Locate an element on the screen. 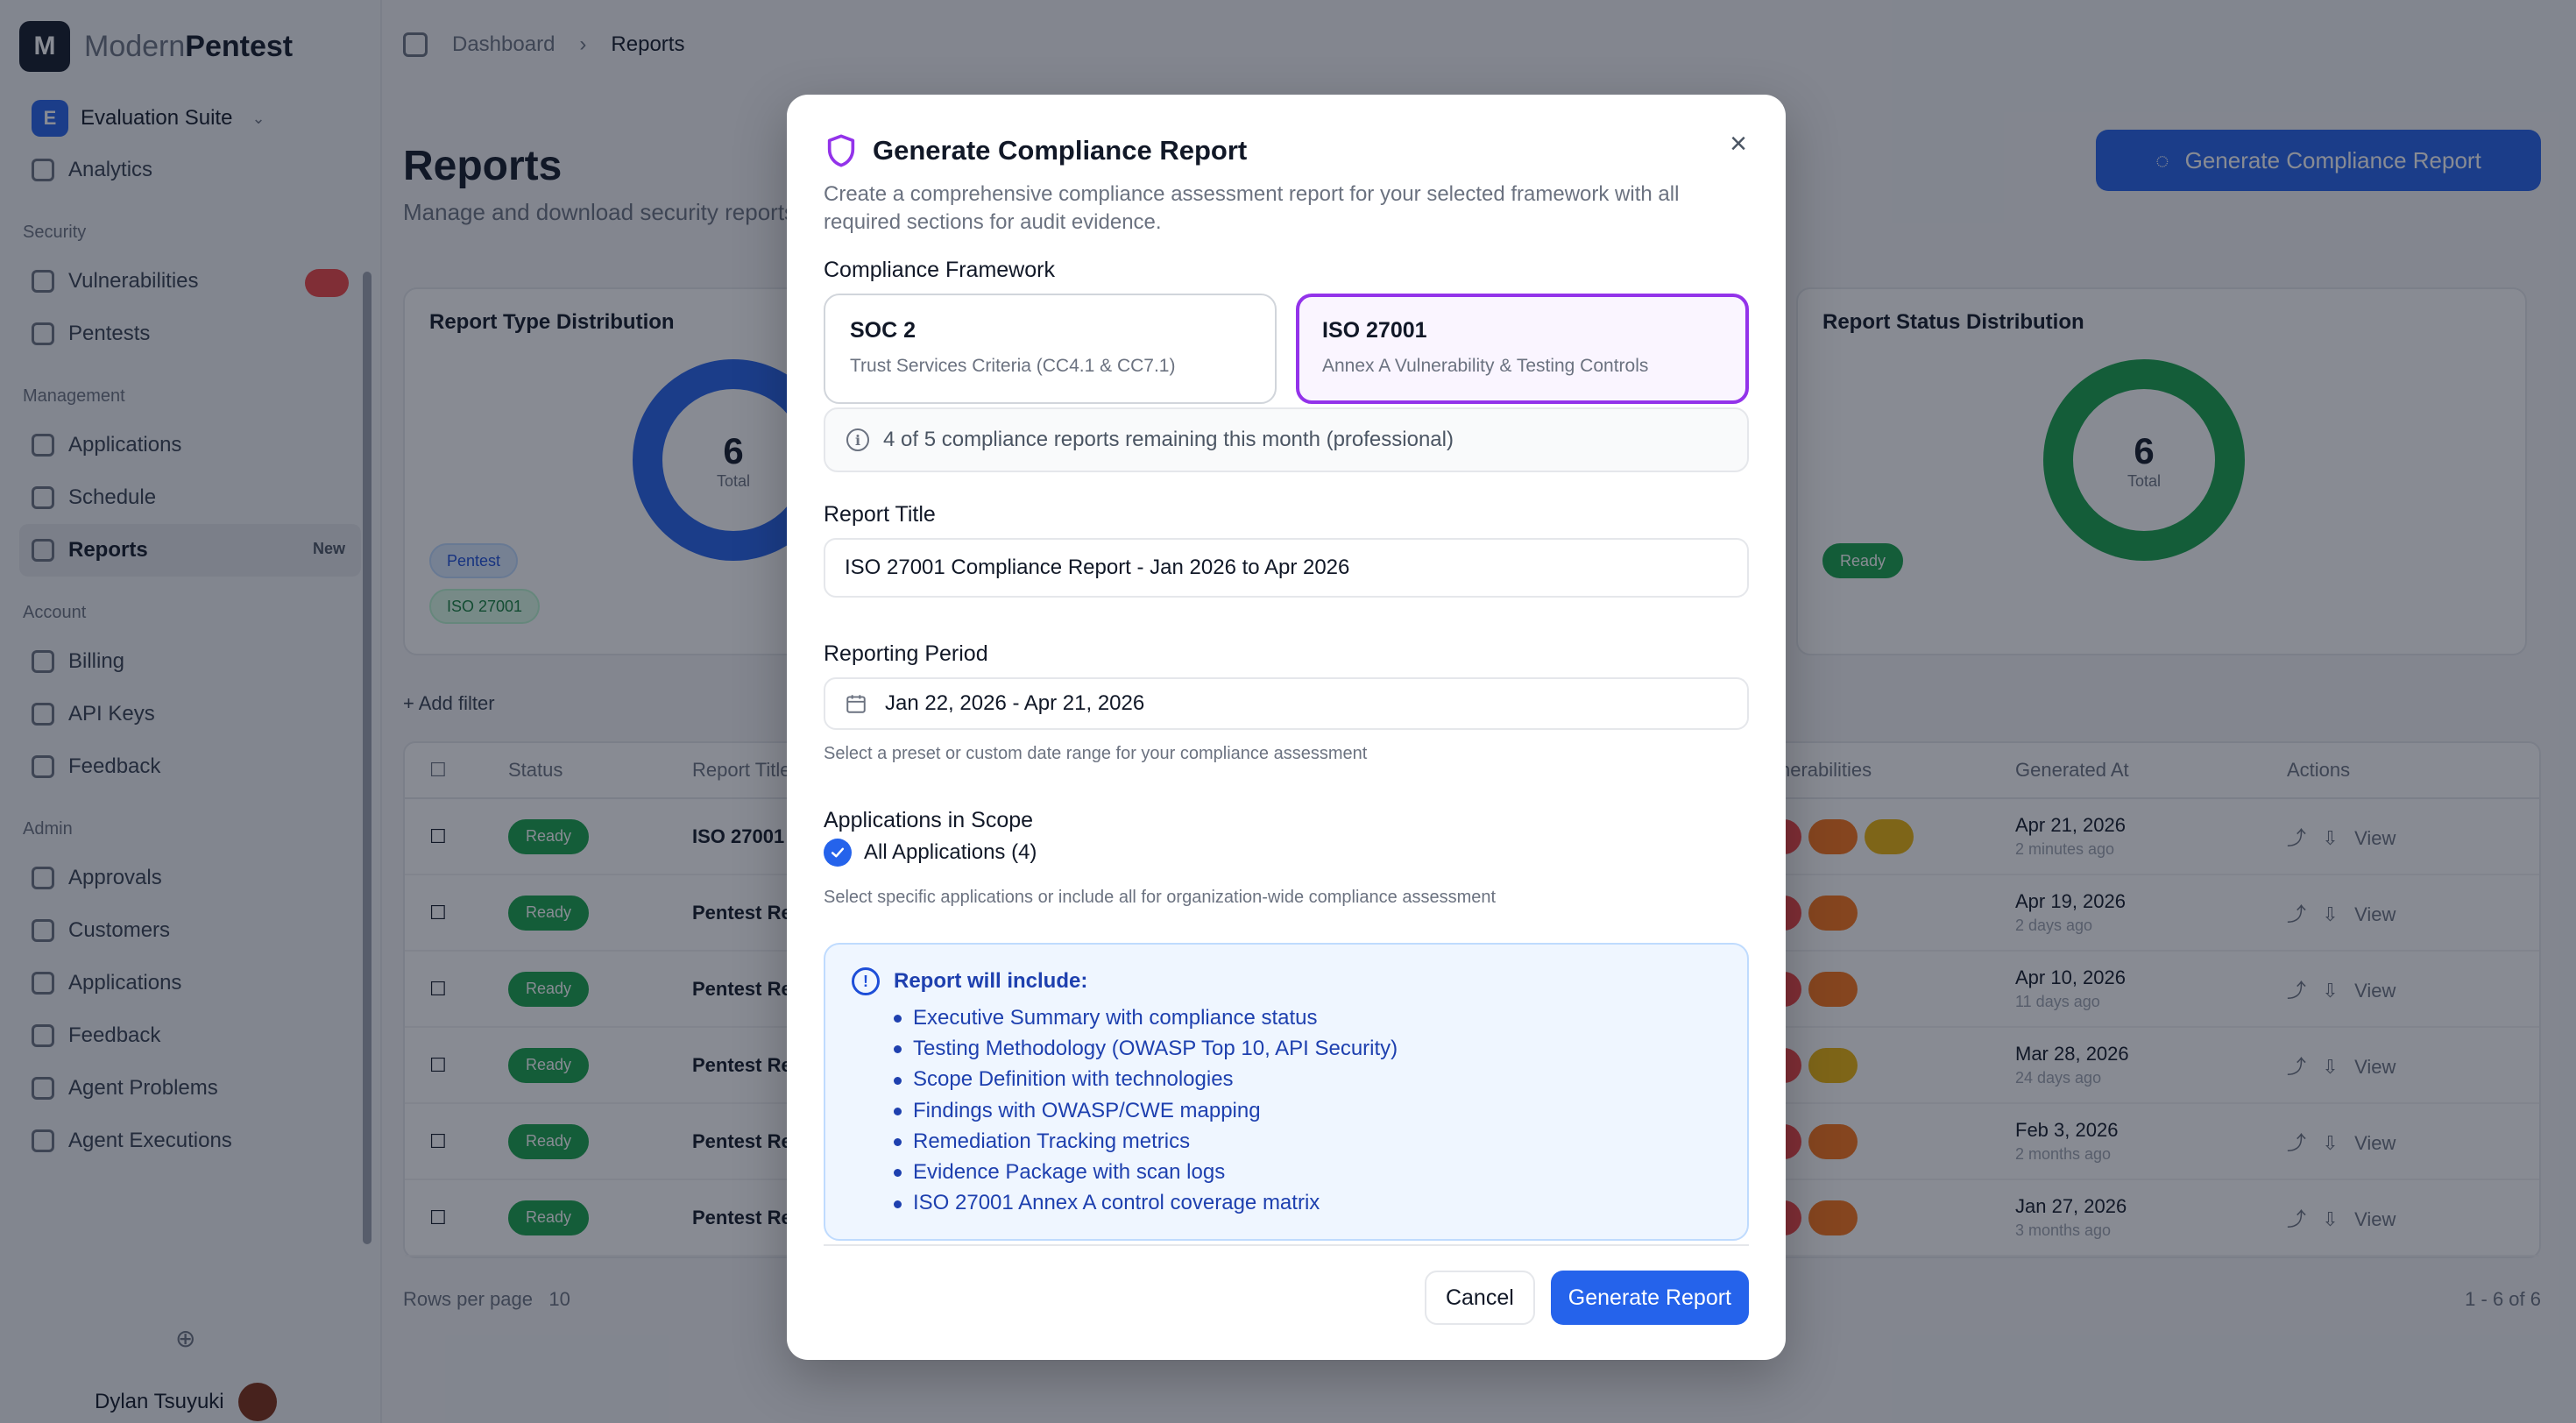  calendar-icon is located at coordinates (856, 704).